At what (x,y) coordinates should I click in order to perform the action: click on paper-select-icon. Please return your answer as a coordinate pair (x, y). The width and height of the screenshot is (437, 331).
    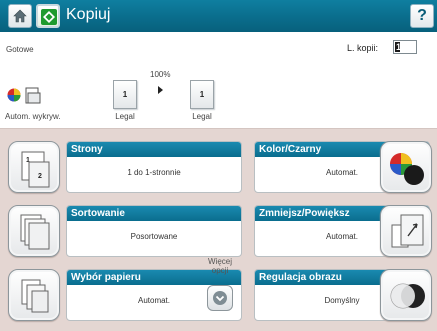
    Looking at the image, I should click on (35, 296).